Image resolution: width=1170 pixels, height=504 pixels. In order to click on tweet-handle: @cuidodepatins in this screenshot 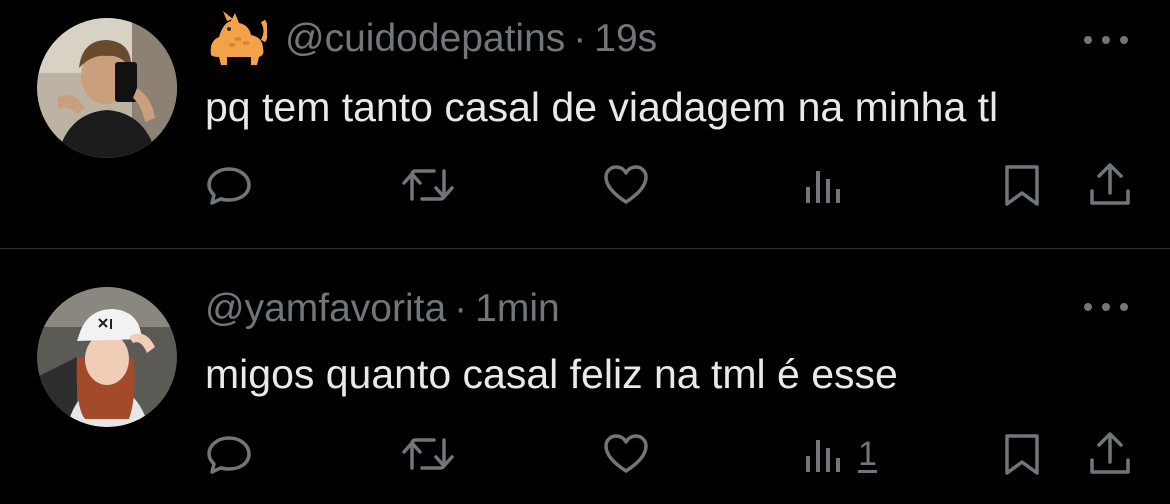, I will do `click(425, 39)`.